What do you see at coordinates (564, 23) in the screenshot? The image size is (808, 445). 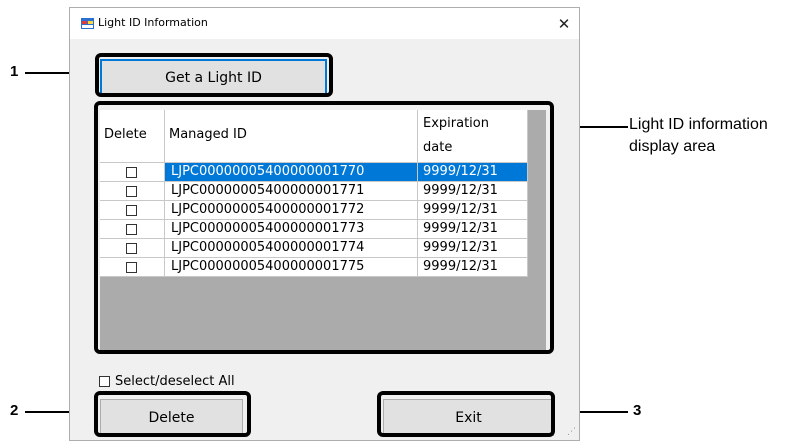 I see `close-icon: ✕` at bounding box center [564, 23].